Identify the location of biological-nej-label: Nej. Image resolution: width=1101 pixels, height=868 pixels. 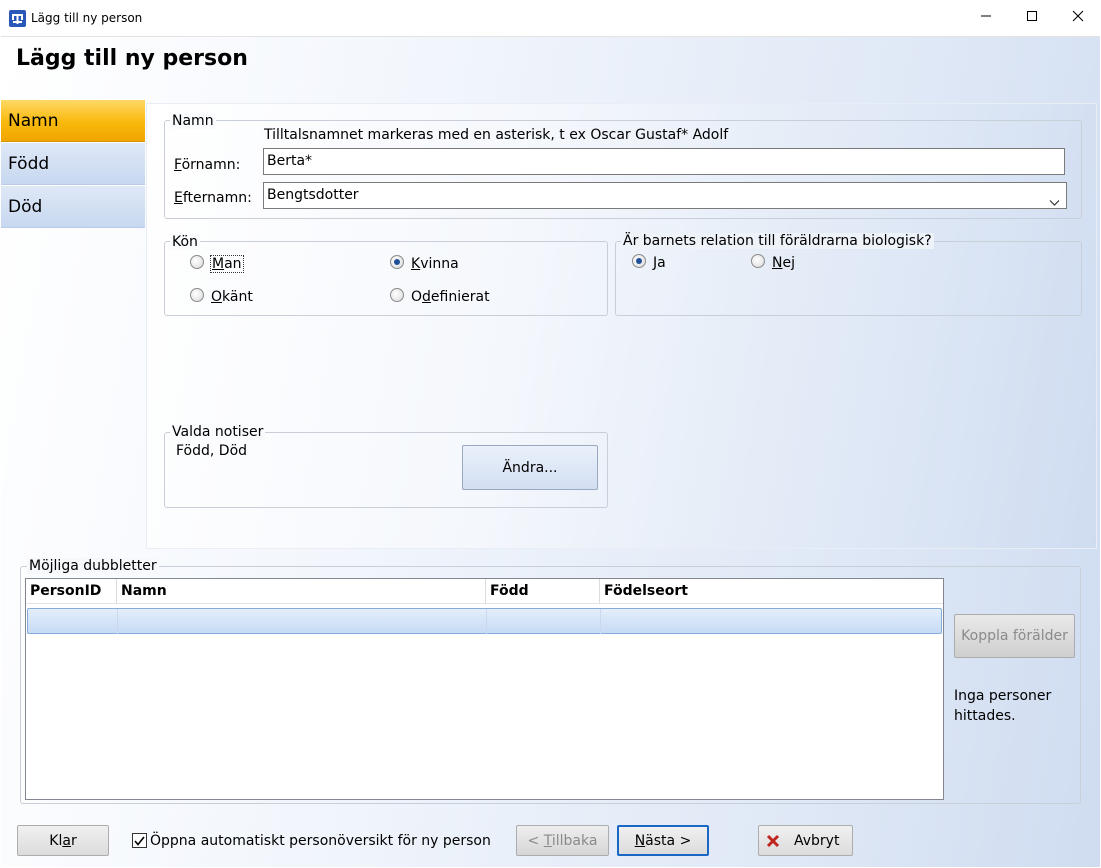
(783, 263).